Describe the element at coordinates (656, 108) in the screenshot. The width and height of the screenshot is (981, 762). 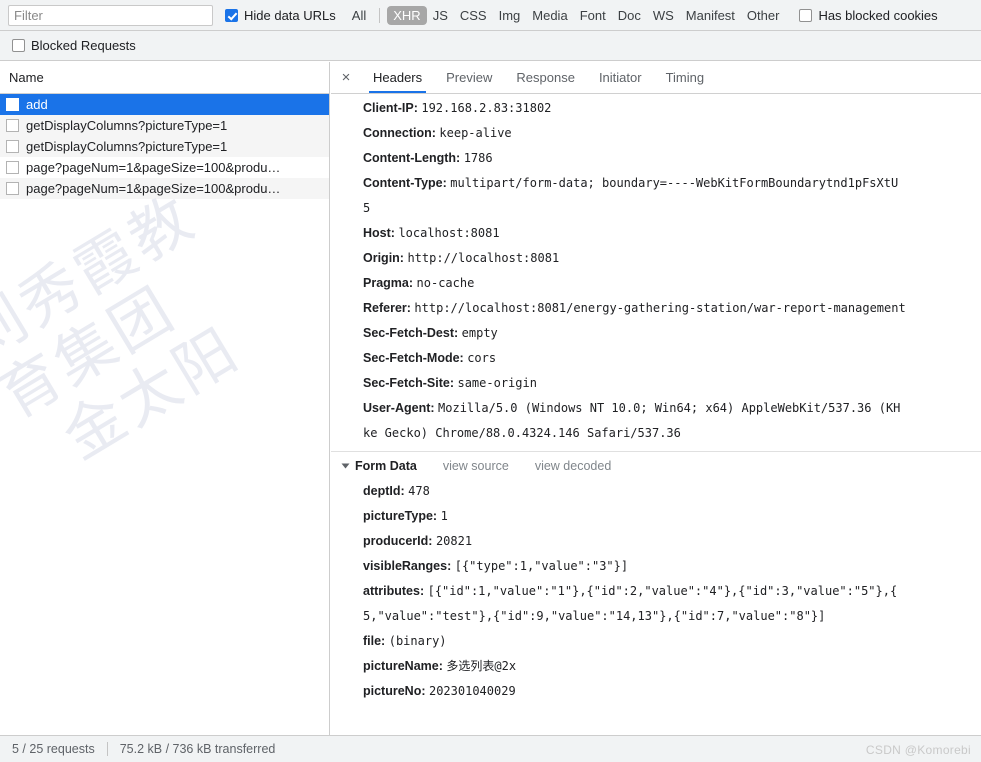
I see `header-row: Client-IP: 192.168.2.83:31802` at that location.